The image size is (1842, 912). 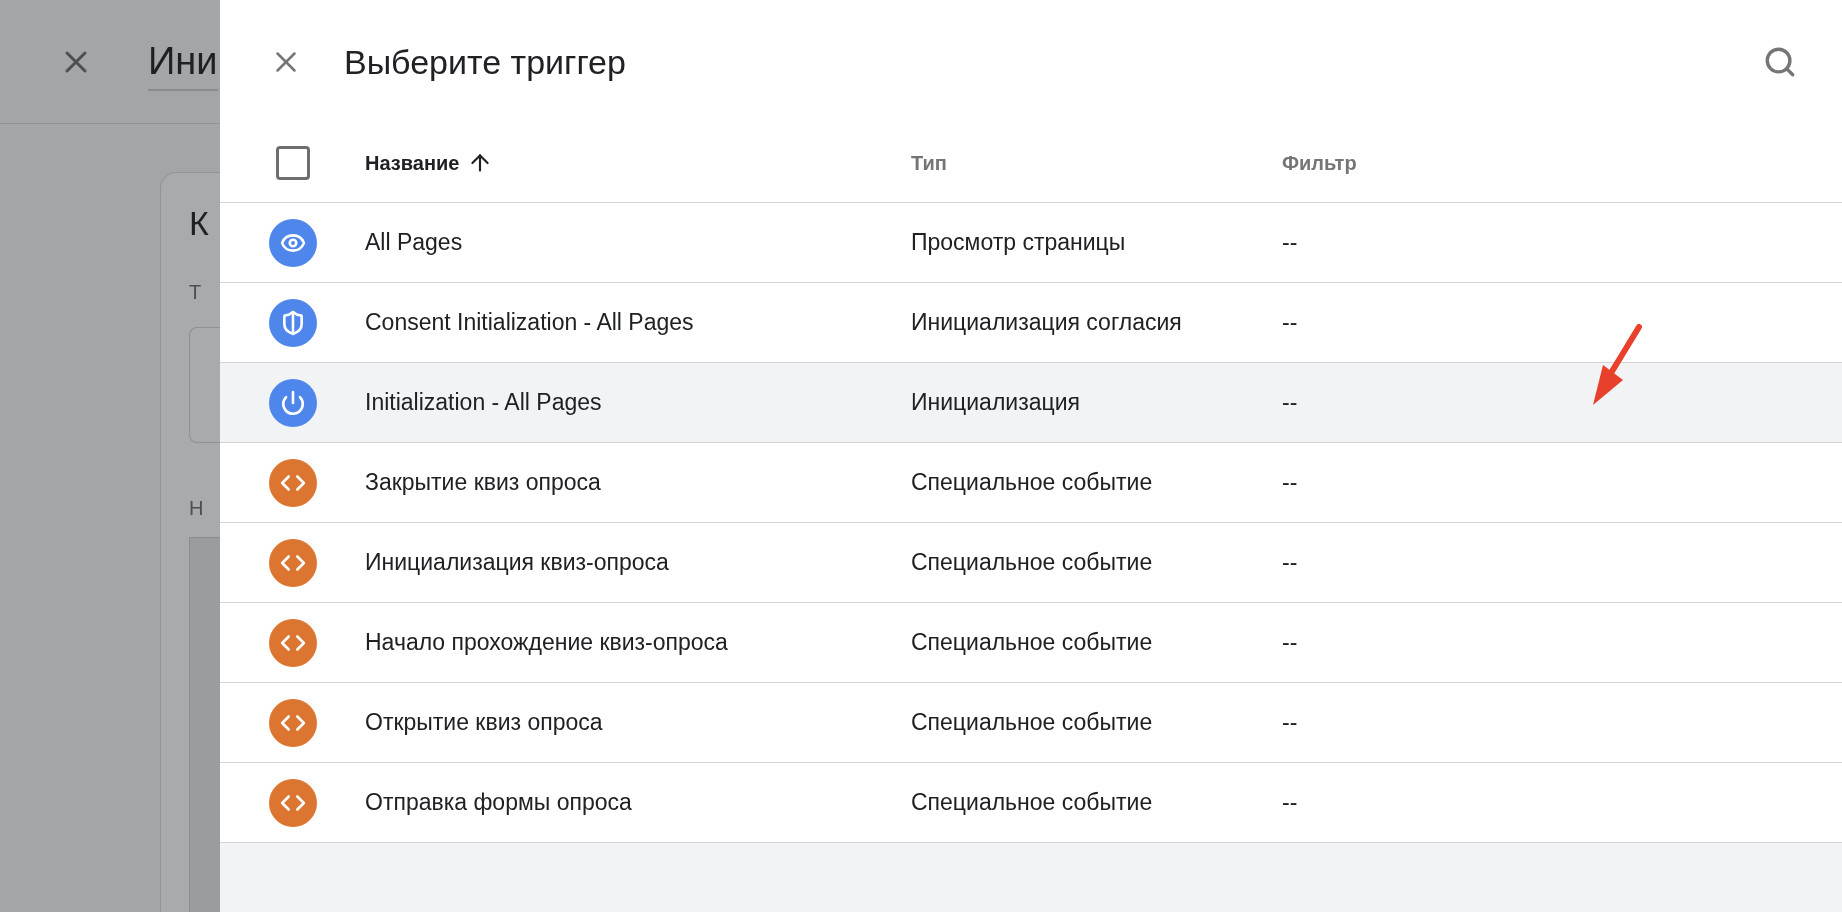 What do you see at coordinates (1319, 163) in the screenshot?
I see `column-header: Фильтр` at bounding box center [1319, 163].